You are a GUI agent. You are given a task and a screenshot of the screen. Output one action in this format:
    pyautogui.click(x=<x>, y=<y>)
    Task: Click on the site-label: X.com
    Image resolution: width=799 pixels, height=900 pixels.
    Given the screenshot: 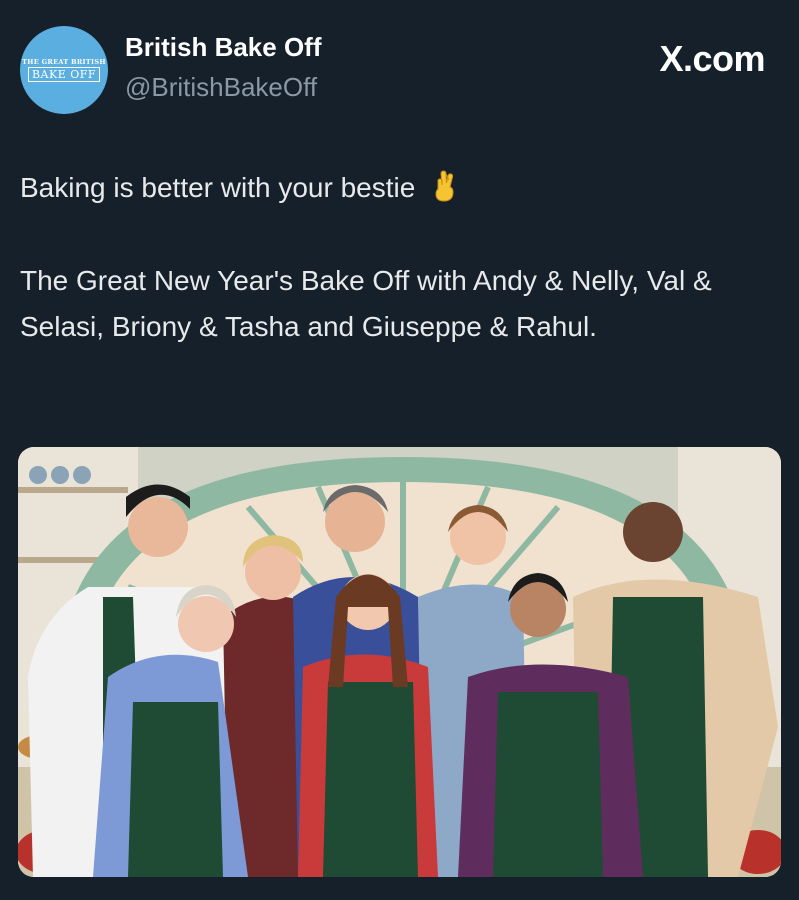 What is the action you would take?
    pyautogui.click(x=712, y=58)
    